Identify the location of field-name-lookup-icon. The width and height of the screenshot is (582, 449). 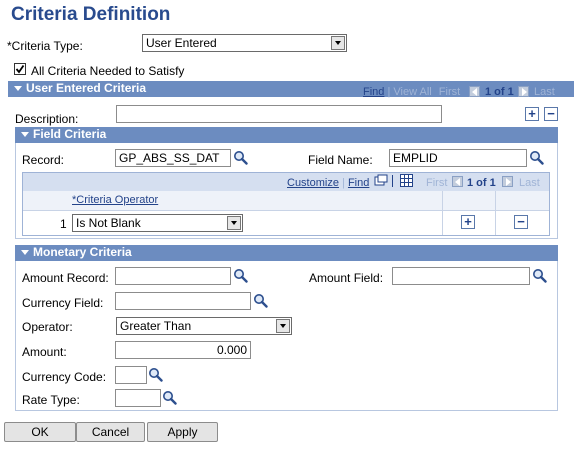
(536, 157).